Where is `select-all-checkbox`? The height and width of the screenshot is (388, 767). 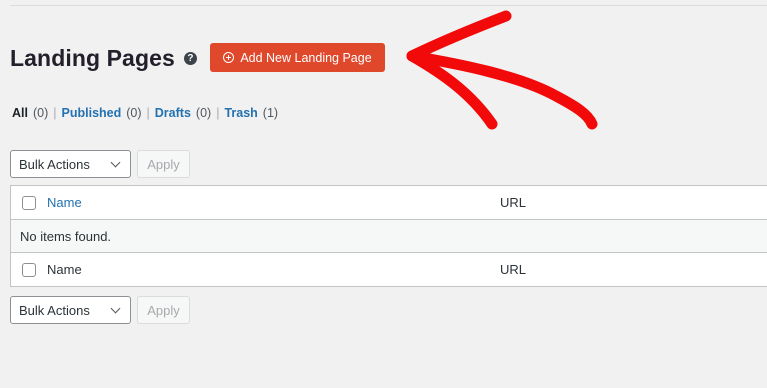
select-all-checkbox is located at coordinates (29, 202).